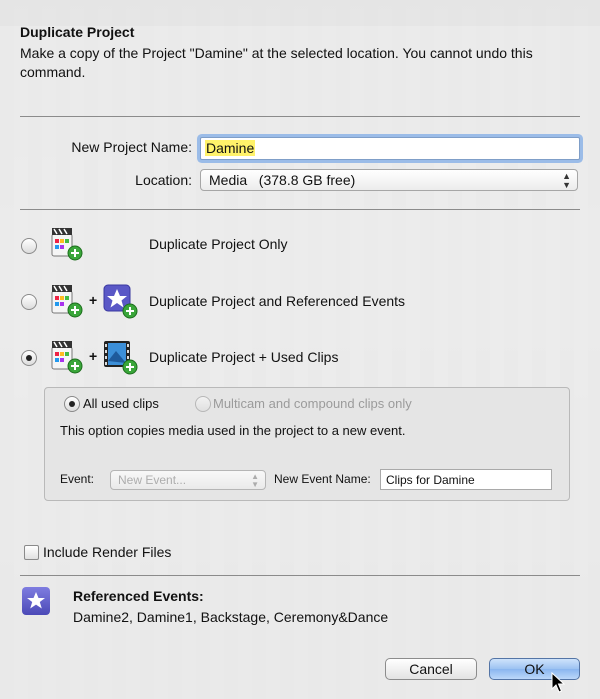  What do you see at coordinates (138, 596) in the screenshot?
I see `referenced-events-title: Referenced Events:` at bounding box center [138, 596].